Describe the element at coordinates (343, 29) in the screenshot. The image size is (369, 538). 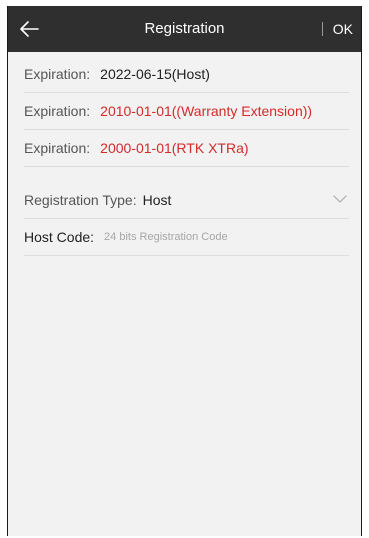
I see `ok-button: OK` at that location.